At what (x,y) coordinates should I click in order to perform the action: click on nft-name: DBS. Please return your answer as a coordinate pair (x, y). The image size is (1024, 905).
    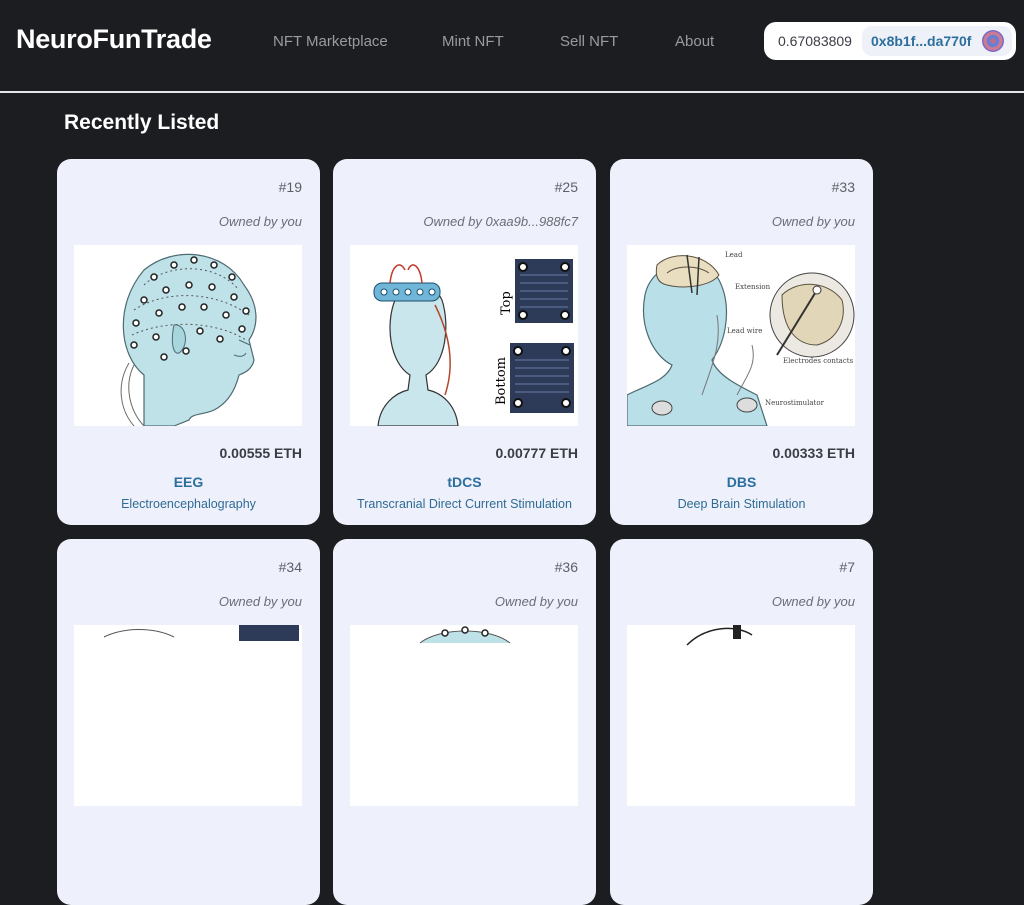
    Looking at the image, I should click on (741, 482).